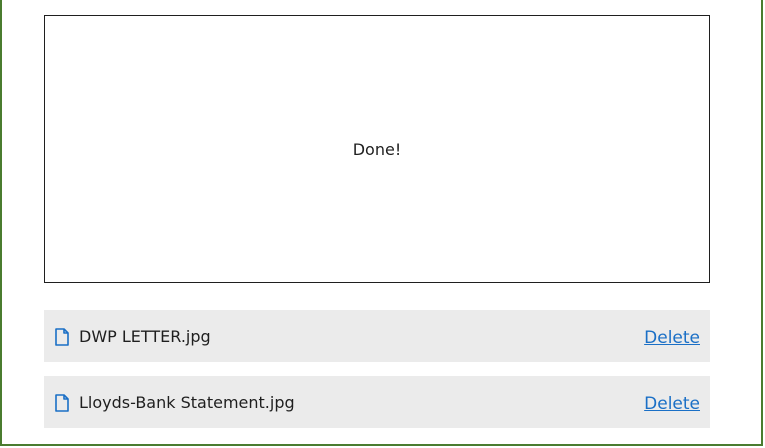 The image size is (765, 448). Describe the element at coordinates (145, 336) in the screenshot. I see `file-name: DWP LETTER.jpg` at that location.